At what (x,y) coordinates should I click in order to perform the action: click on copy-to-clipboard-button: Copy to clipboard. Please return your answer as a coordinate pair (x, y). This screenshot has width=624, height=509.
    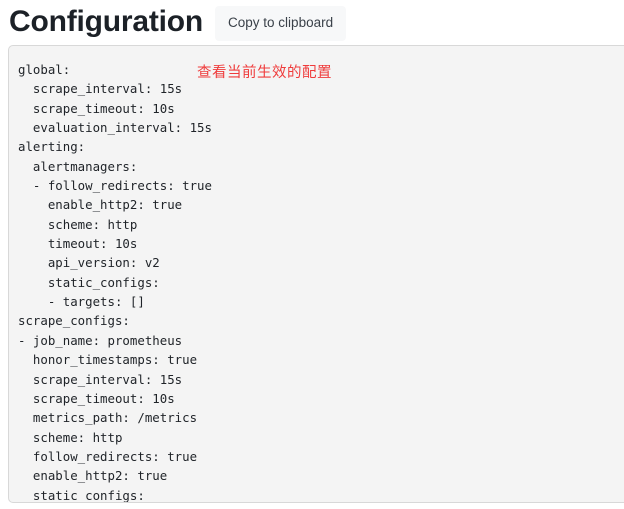
    Looking at the image, I should click on (281, 23).